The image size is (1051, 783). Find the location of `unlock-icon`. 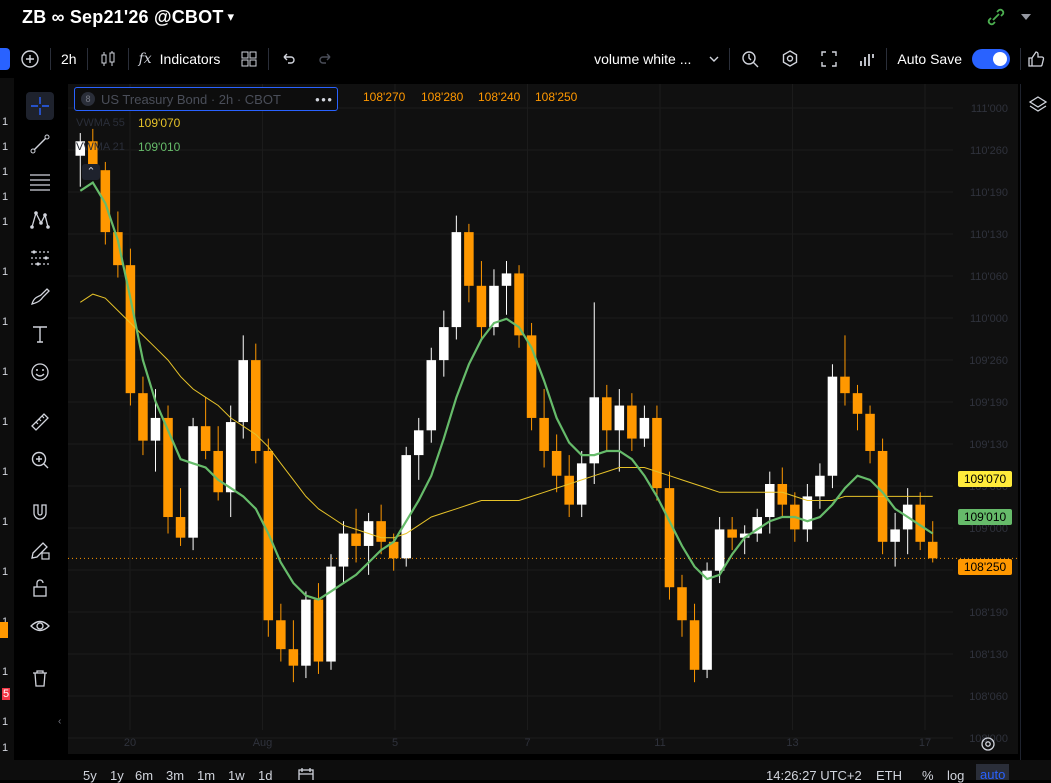

unlock-icon is located at coordinates (40, 588).